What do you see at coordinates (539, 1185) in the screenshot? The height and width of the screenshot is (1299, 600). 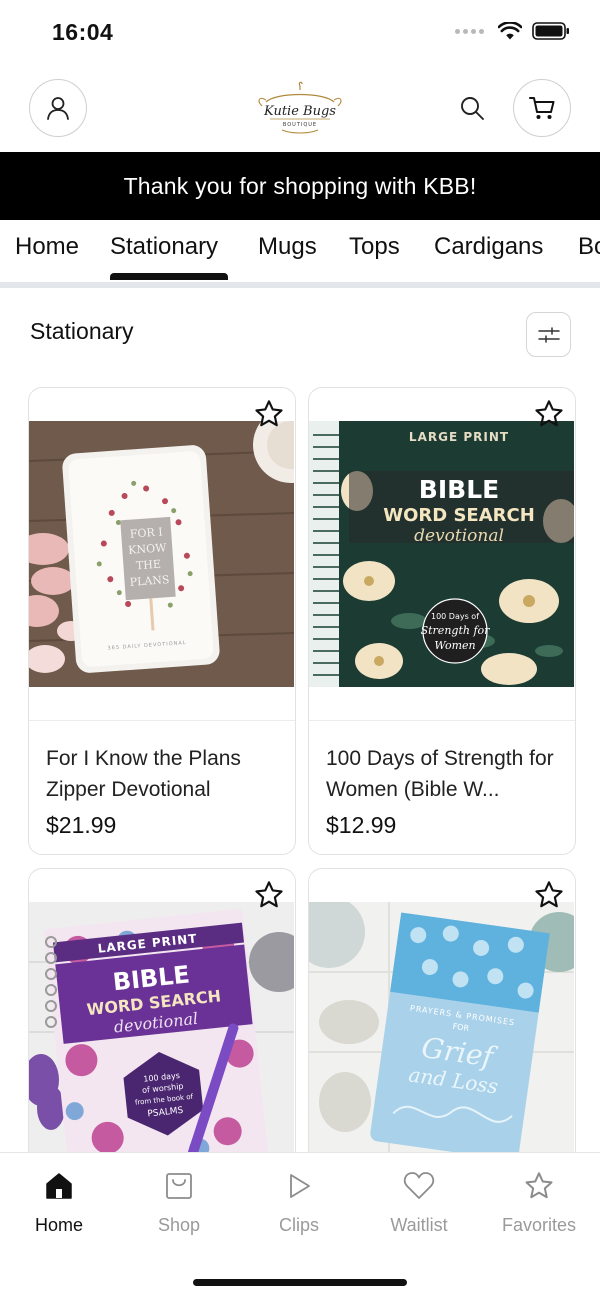 I see `star-icon` at bounding box center [539, 1185].